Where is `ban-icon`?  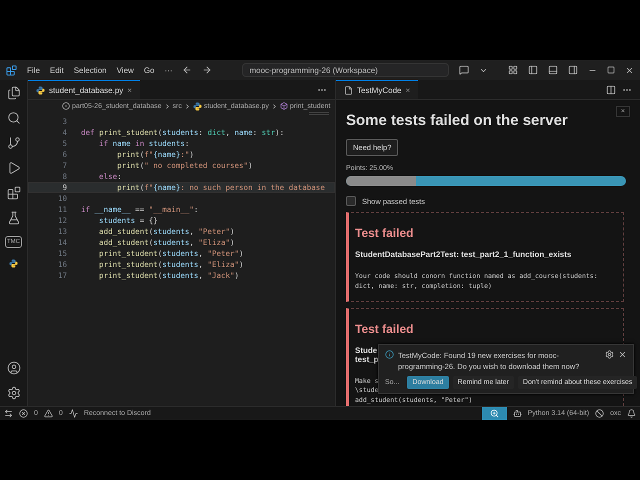 ban-icon is located at coordinates (599, 413).